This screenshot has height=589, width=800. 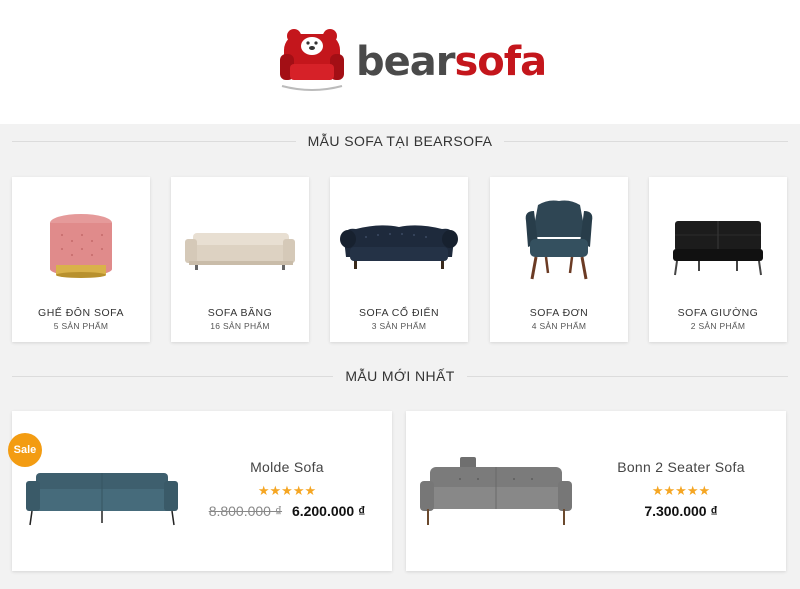 I want to click on category-card-sofa-co-dien: SOFA CỔ ĐIỂN 3 SẢN PHẨM, so click(x=399, y=259).